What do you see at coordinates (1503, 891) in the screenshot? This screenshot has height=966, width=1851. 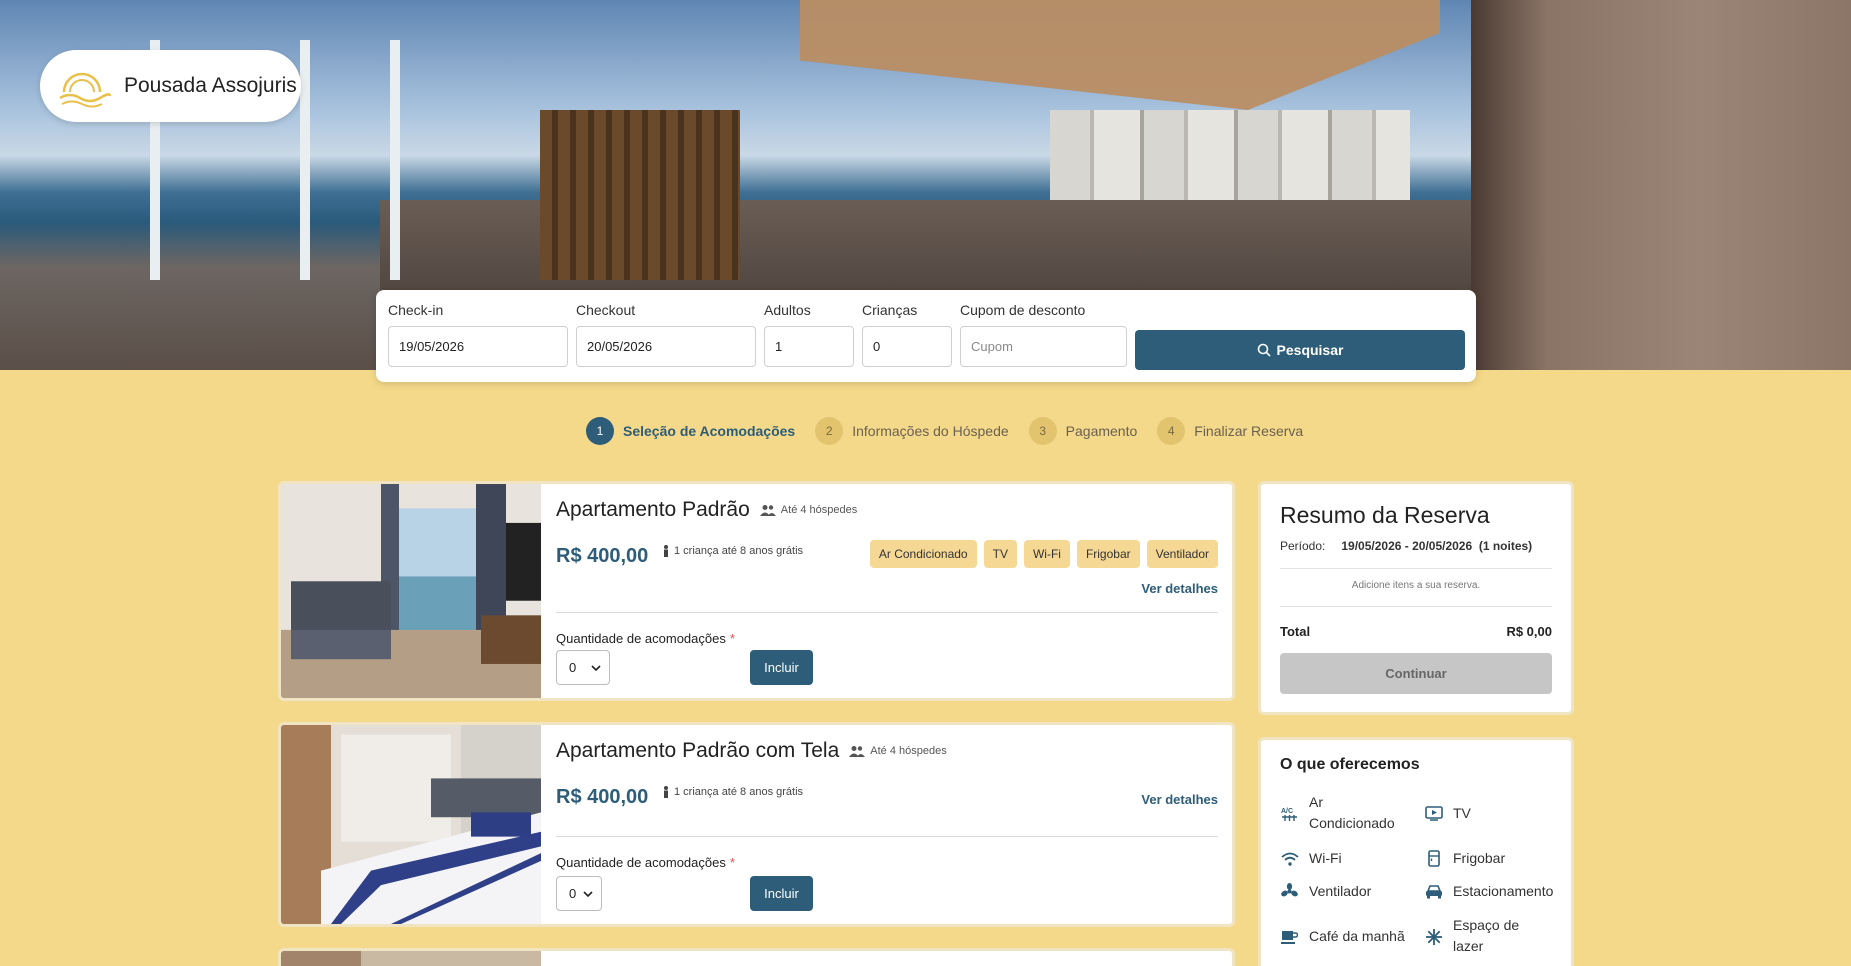 I see `offer-label: Estacionamento` at bounding box center [1503, 891].